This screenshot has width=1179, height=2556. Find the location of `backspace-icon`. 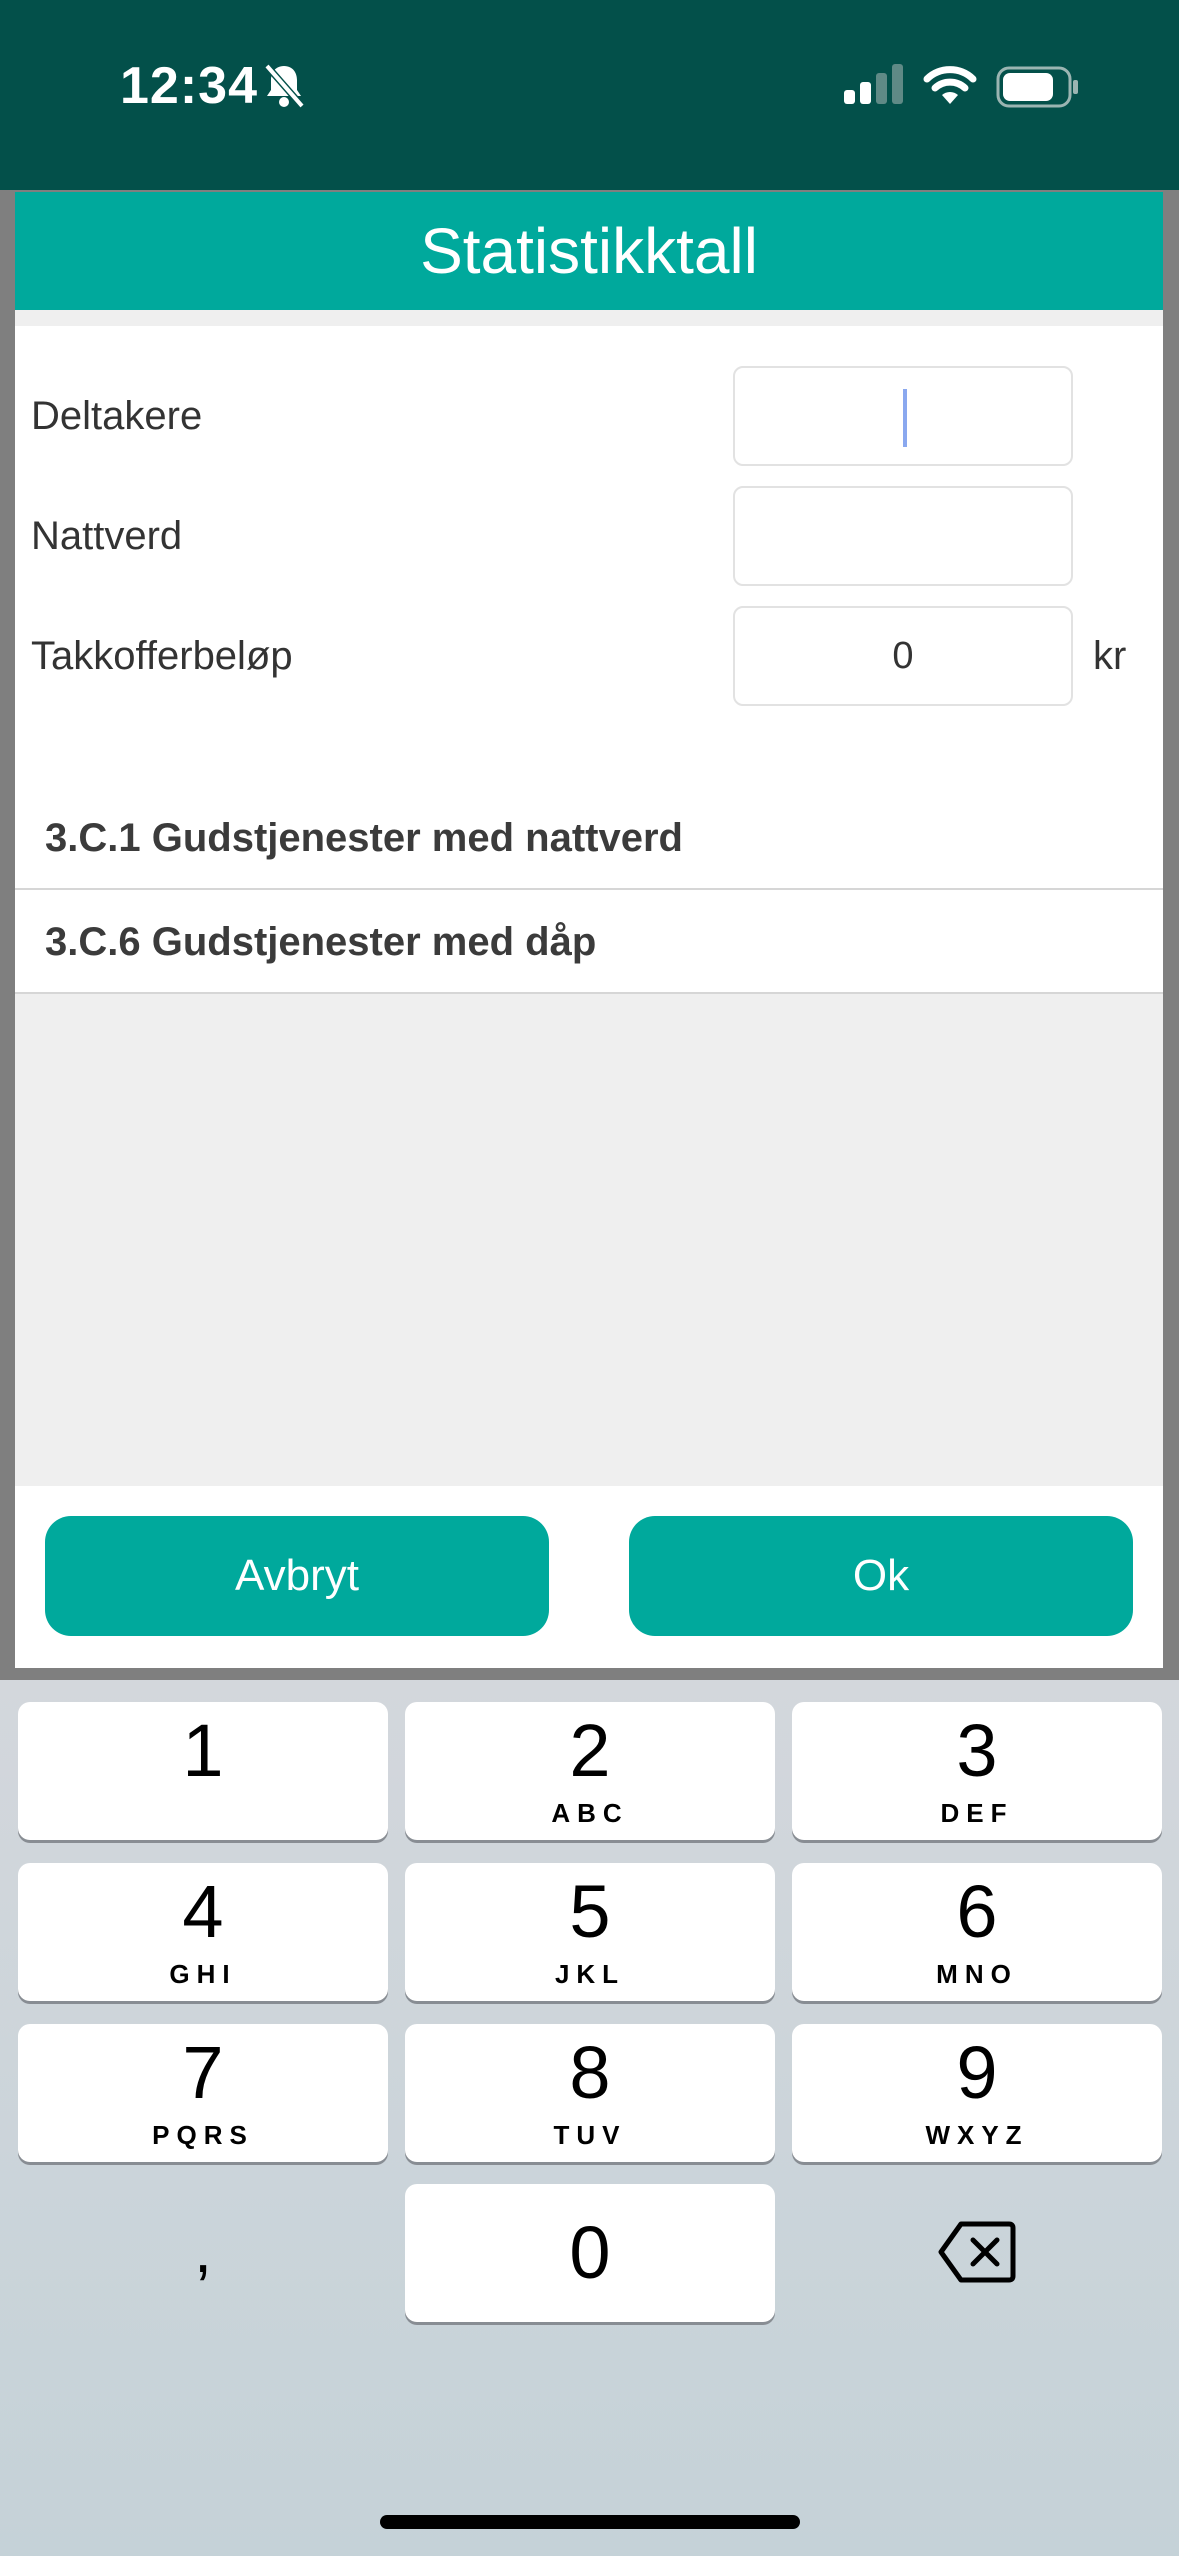

backspace-icon is located at coordinates (977, 2252).